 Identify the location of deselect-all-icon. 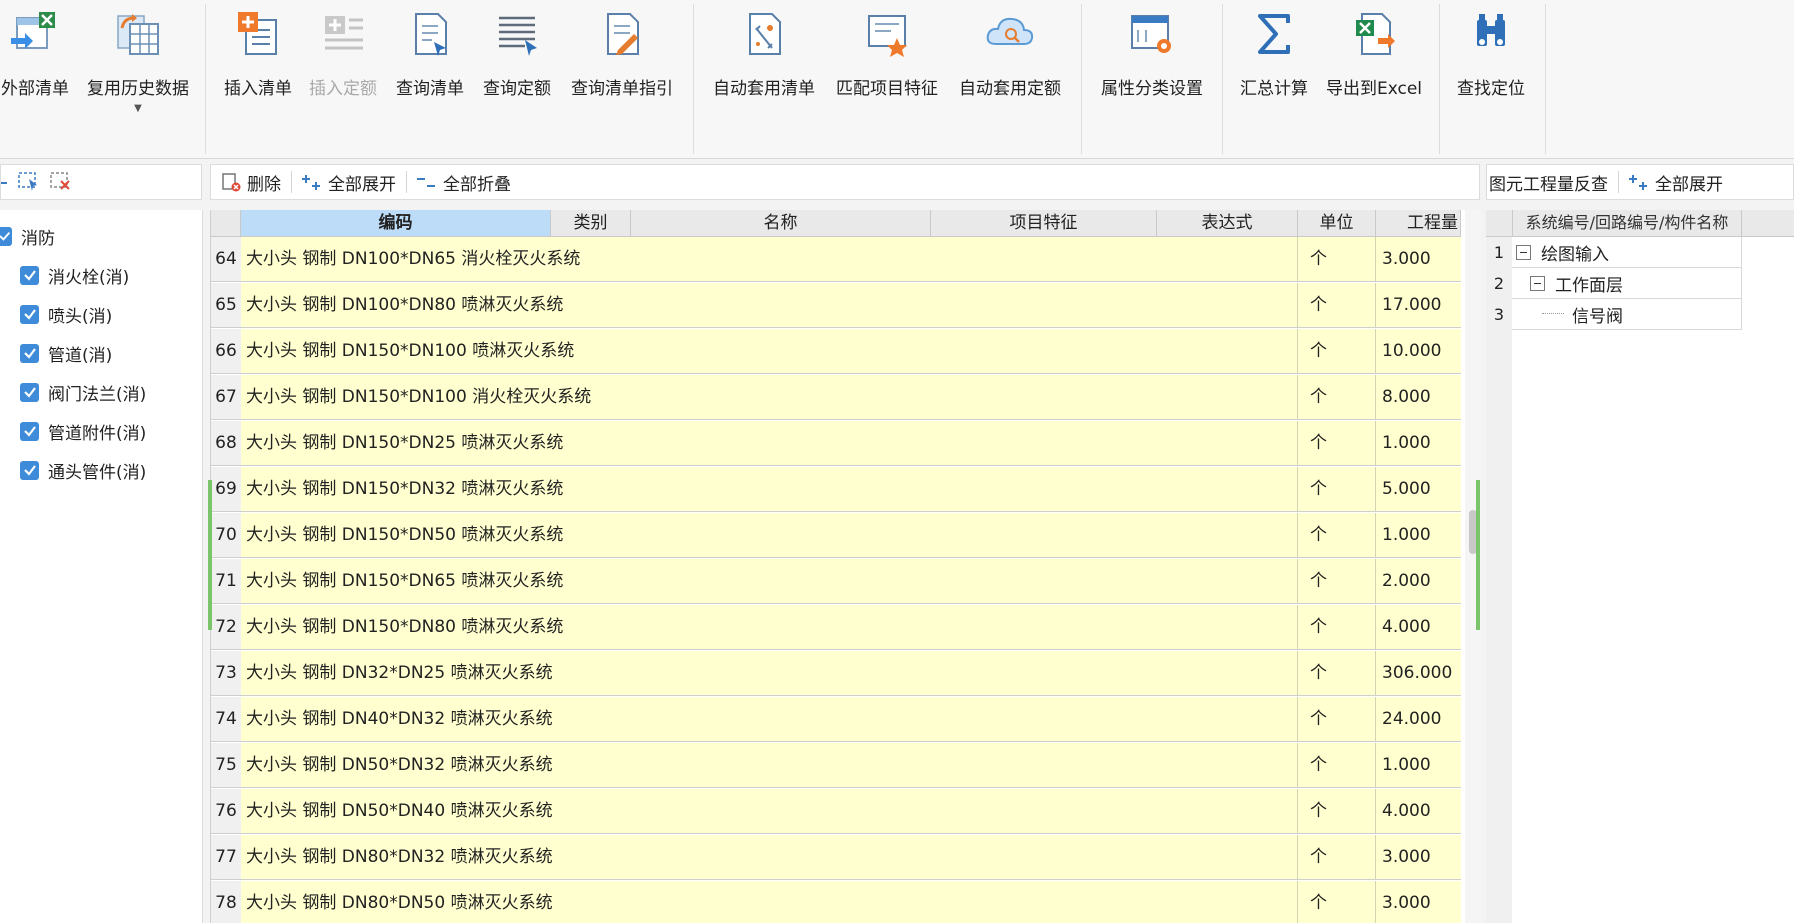
(61, 184).